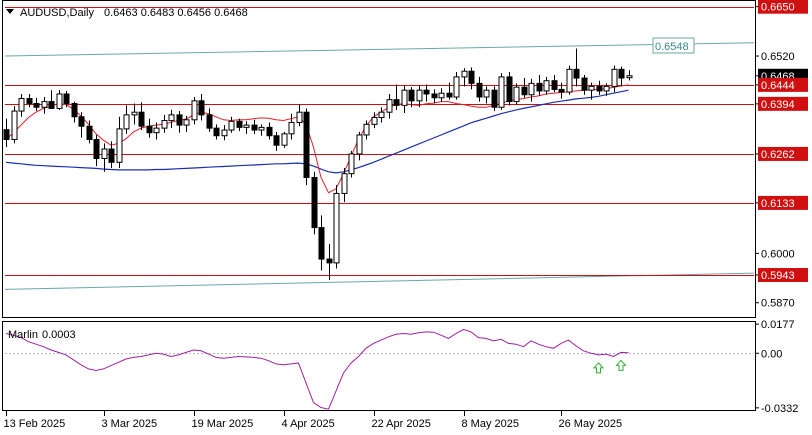  What do you see at coordinates (778, 276) in the screenshot?
I see `level-price-label: 0.5943` at bounding box center [778, 276].